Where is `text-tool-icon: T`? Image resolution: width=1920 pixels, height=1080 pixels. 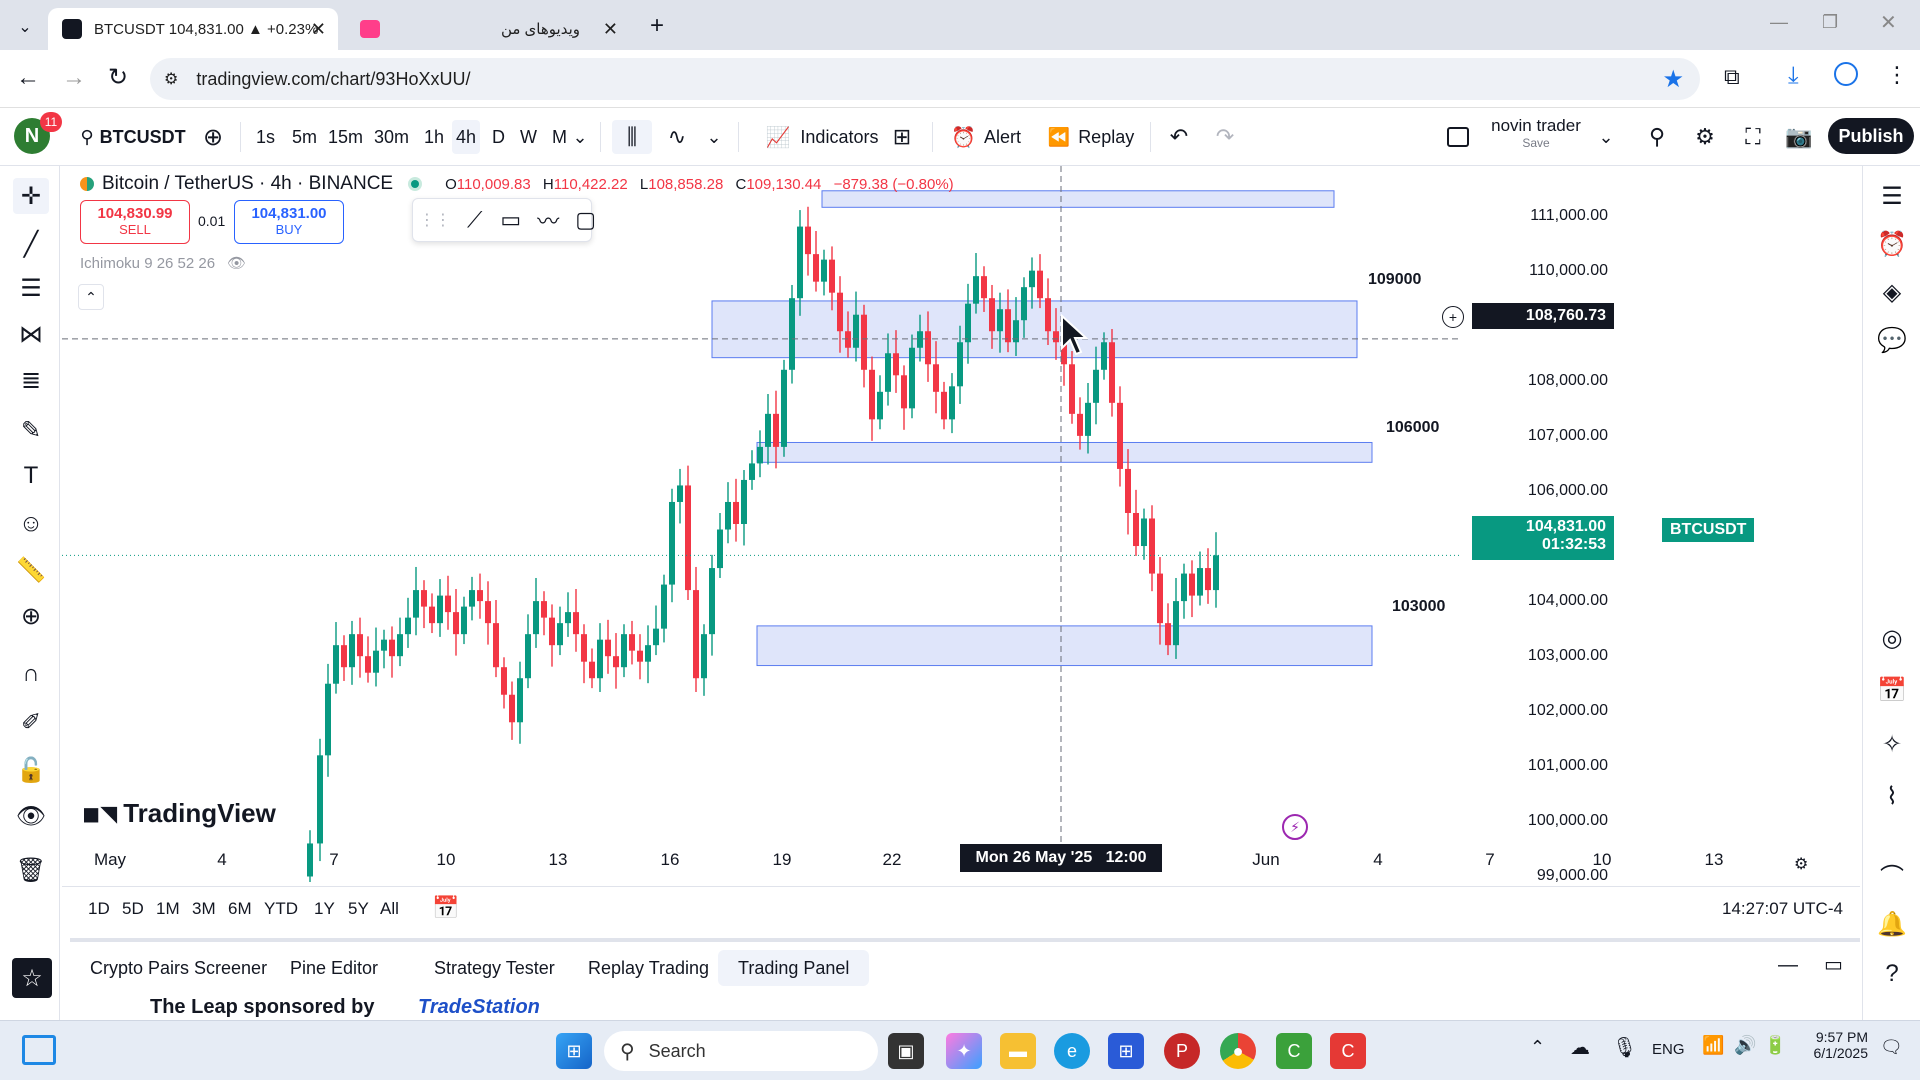
text-tool-icon: T is located at coordinates (31, 476).